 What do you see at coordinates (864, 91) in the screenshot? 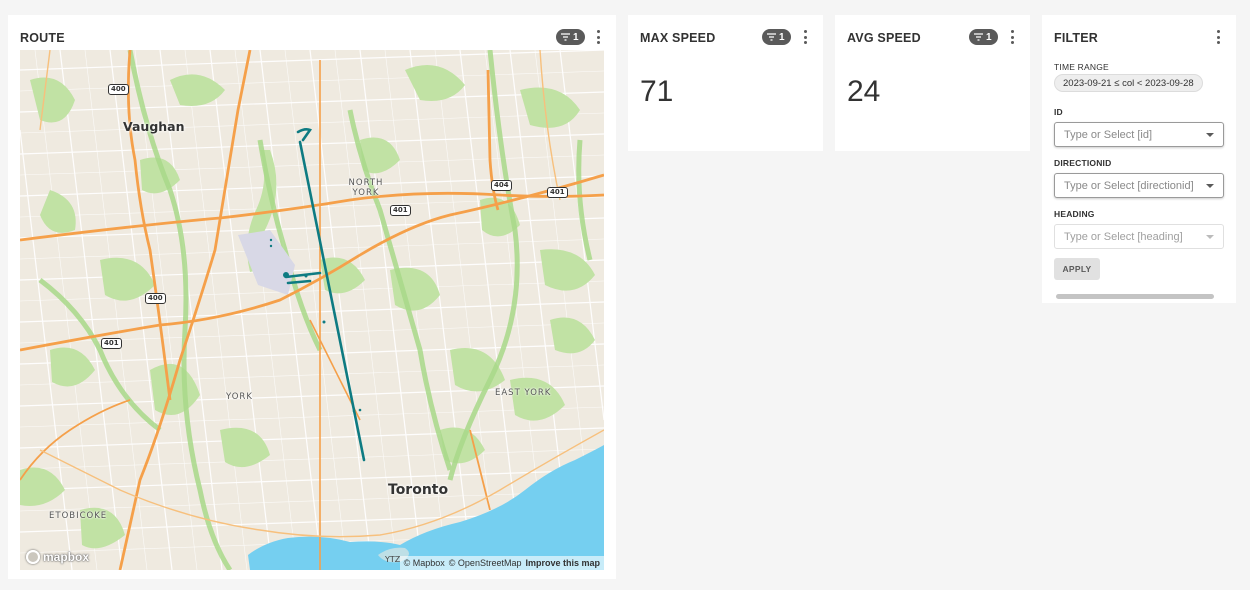
I see `avg-speed-value: 24` at bounding box center [864, 91].